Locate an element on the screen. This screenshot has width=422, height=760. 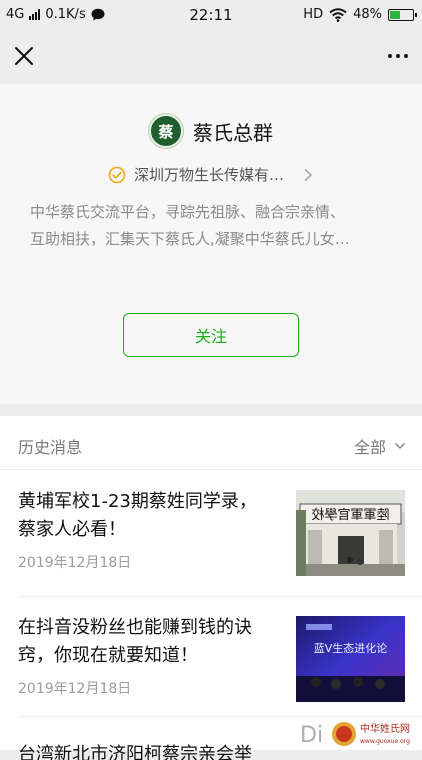
article-title: 在抖音没粉丝也能赚到钱的诀窍，你现在就要知道！ is located at coordinates (135, 641).